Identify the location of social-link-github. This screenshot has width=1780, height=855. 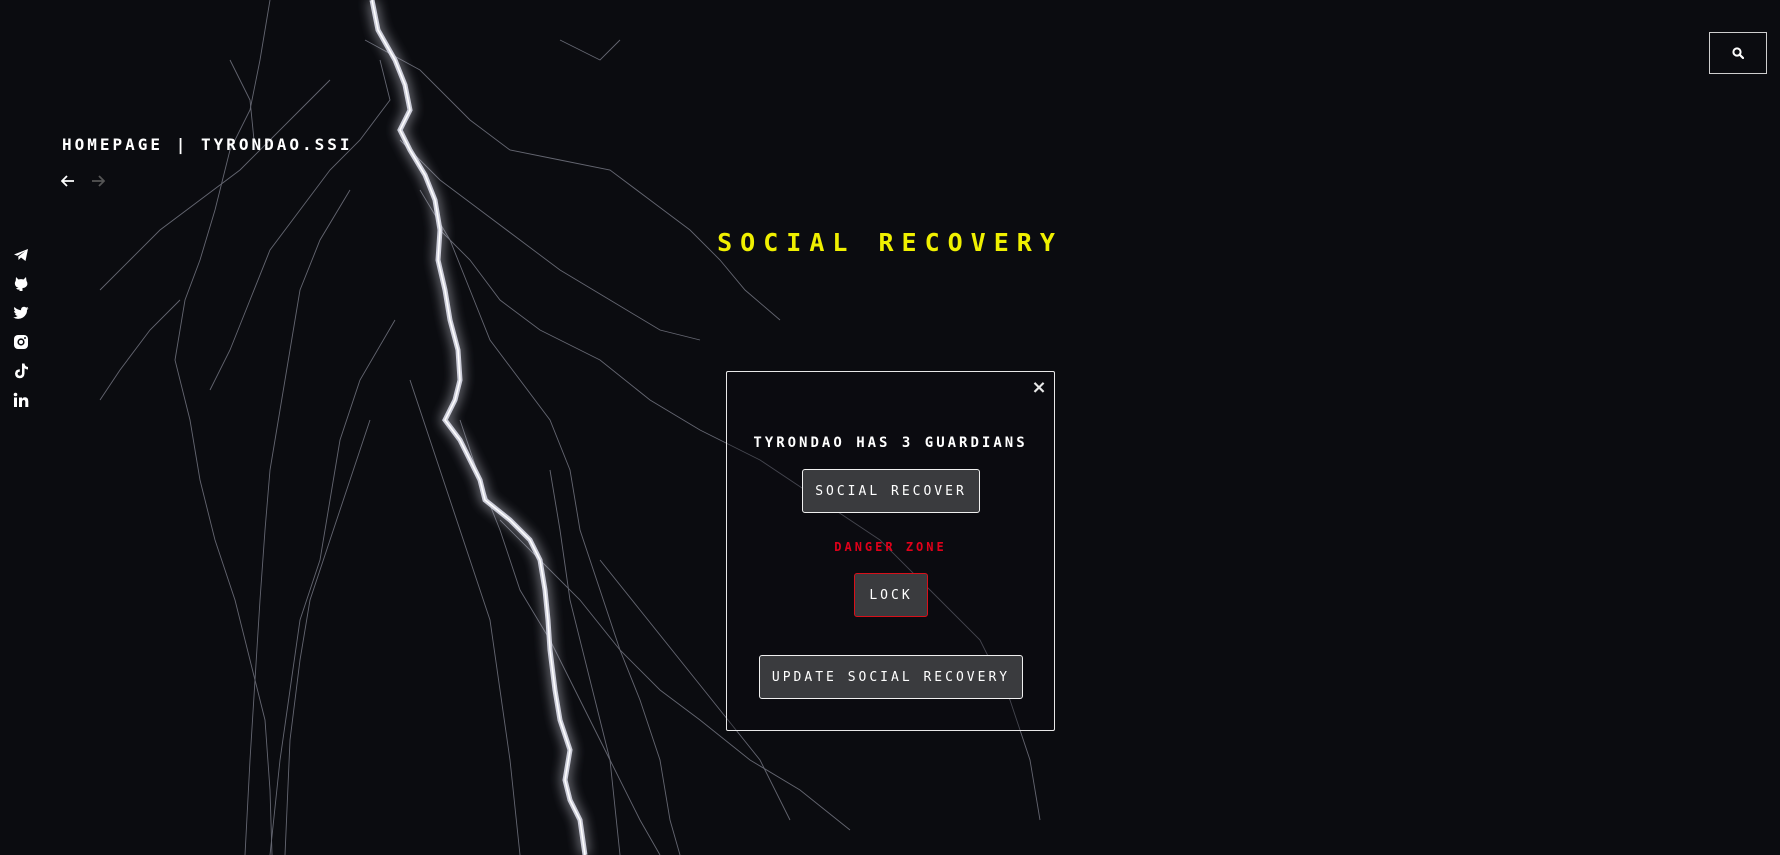
(21, 283).